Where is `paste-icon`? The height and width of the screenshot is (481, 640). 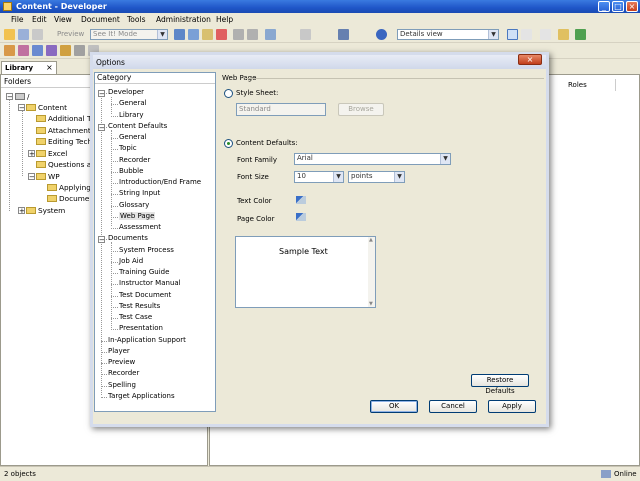
paste-icon is located at coordinates (207, 34).